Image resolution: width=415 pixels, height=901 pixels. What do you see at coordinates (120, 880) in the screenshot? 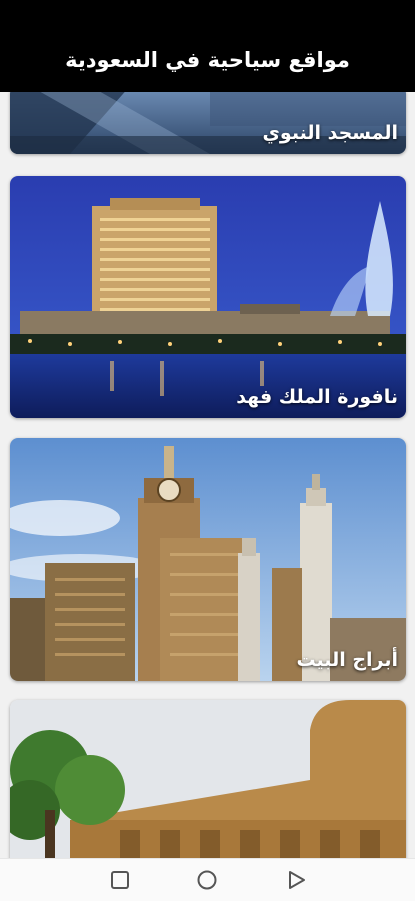
I see `recent-apps-icon` at bounding box center [120, 880].